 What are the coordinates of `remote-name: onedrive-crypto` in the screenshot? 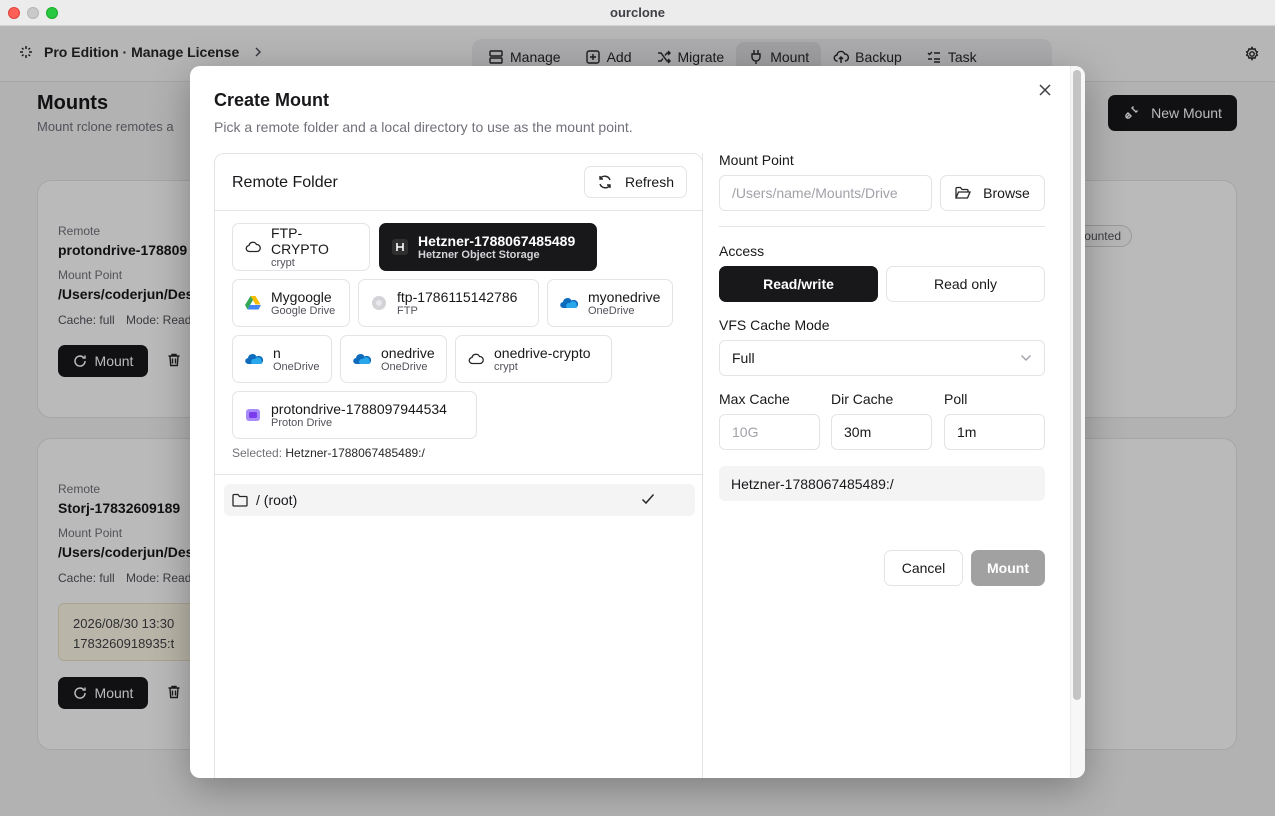 It's located at (542, 352).